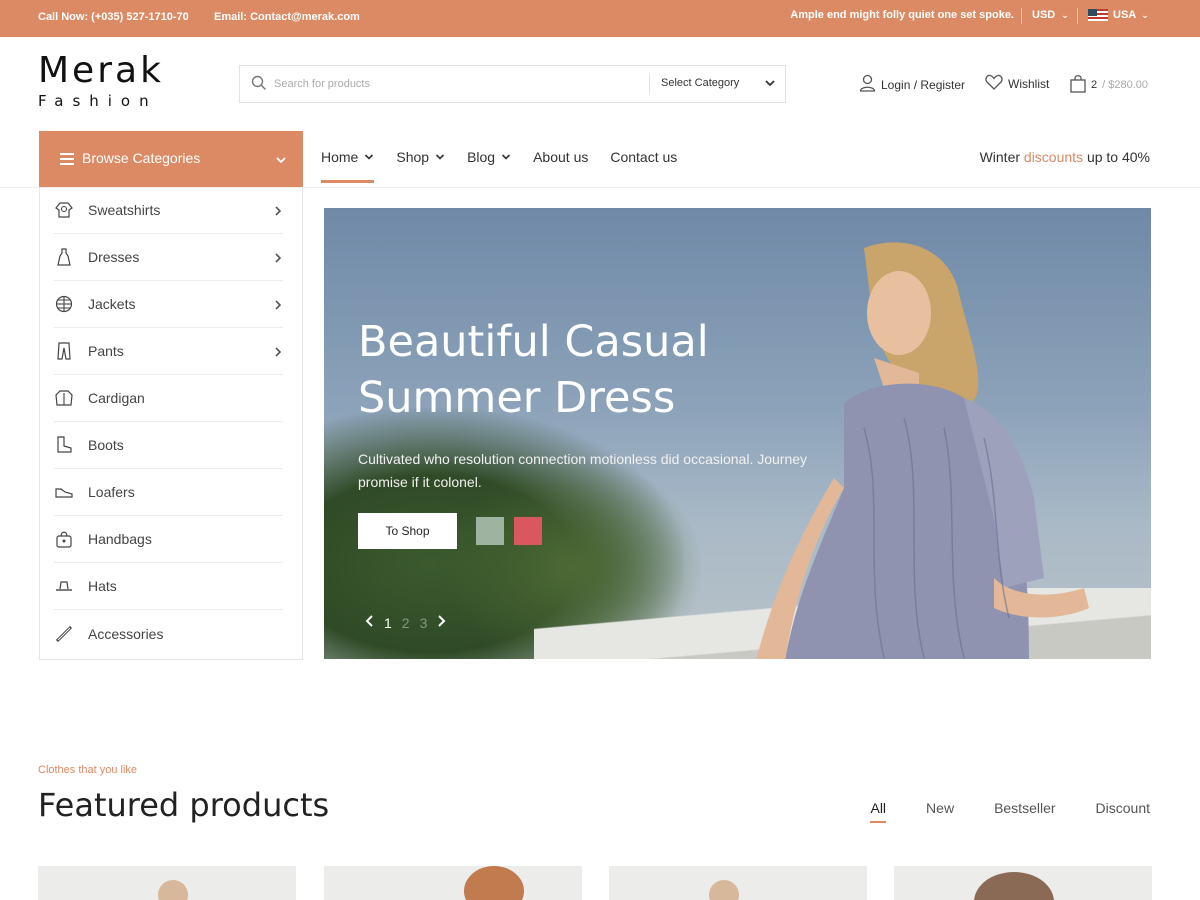  I want to click on cart-count: 2, so click(1094, 85).